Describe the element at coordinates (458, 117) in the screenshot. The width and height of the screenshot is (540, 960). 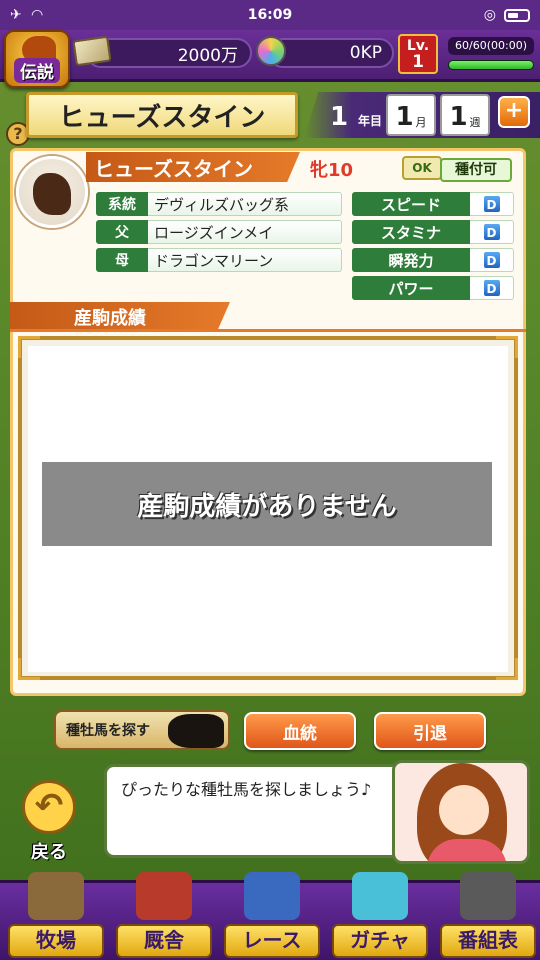
I see `week-value: 1` at that location.